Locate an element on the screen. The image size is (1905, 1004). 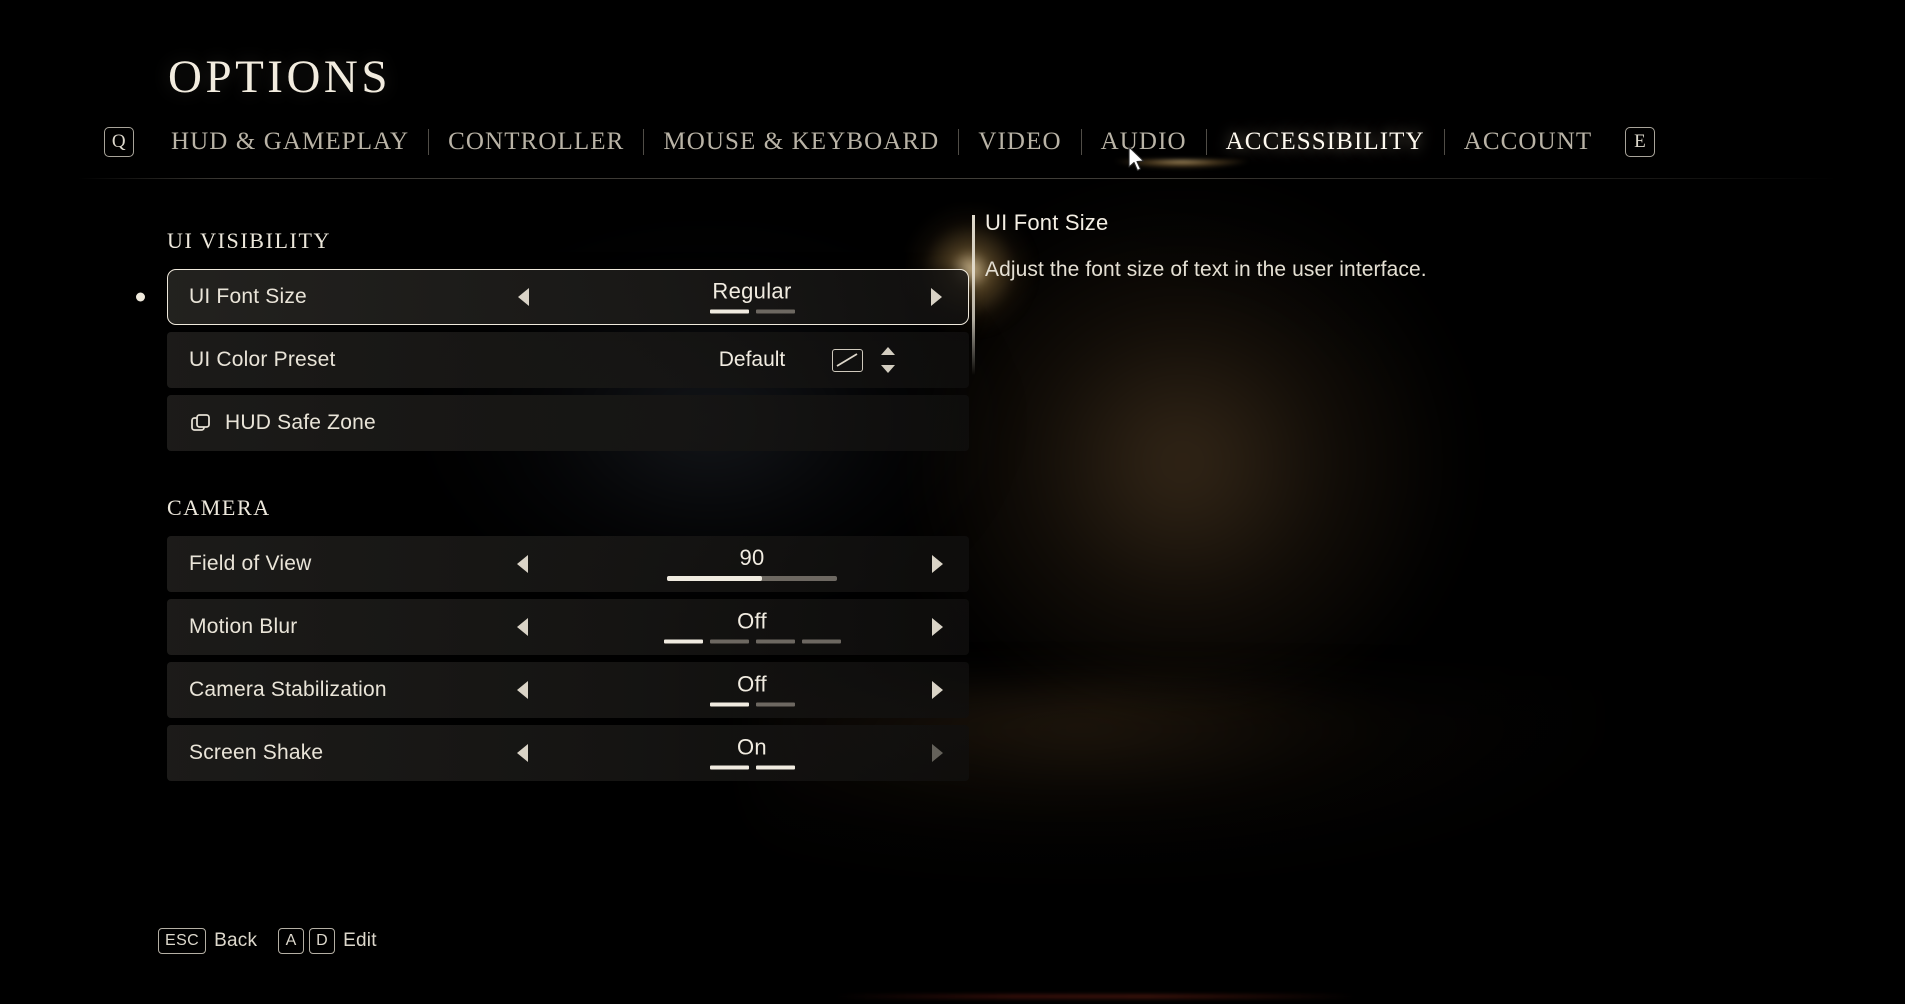
setting-value-group: Regular is located at coordinates (752, 296).